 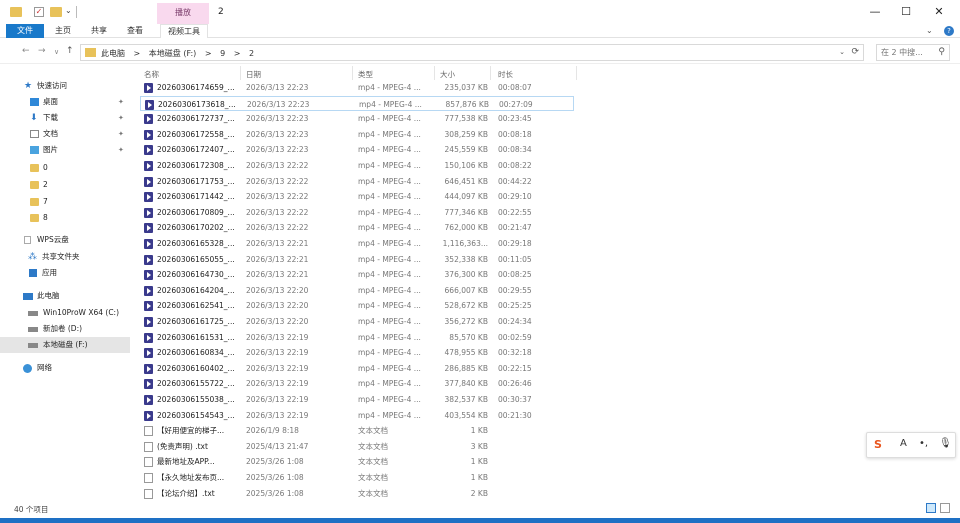 I want to click on customize-toolbar-icon: ⌄, so click(x=68, y=10).